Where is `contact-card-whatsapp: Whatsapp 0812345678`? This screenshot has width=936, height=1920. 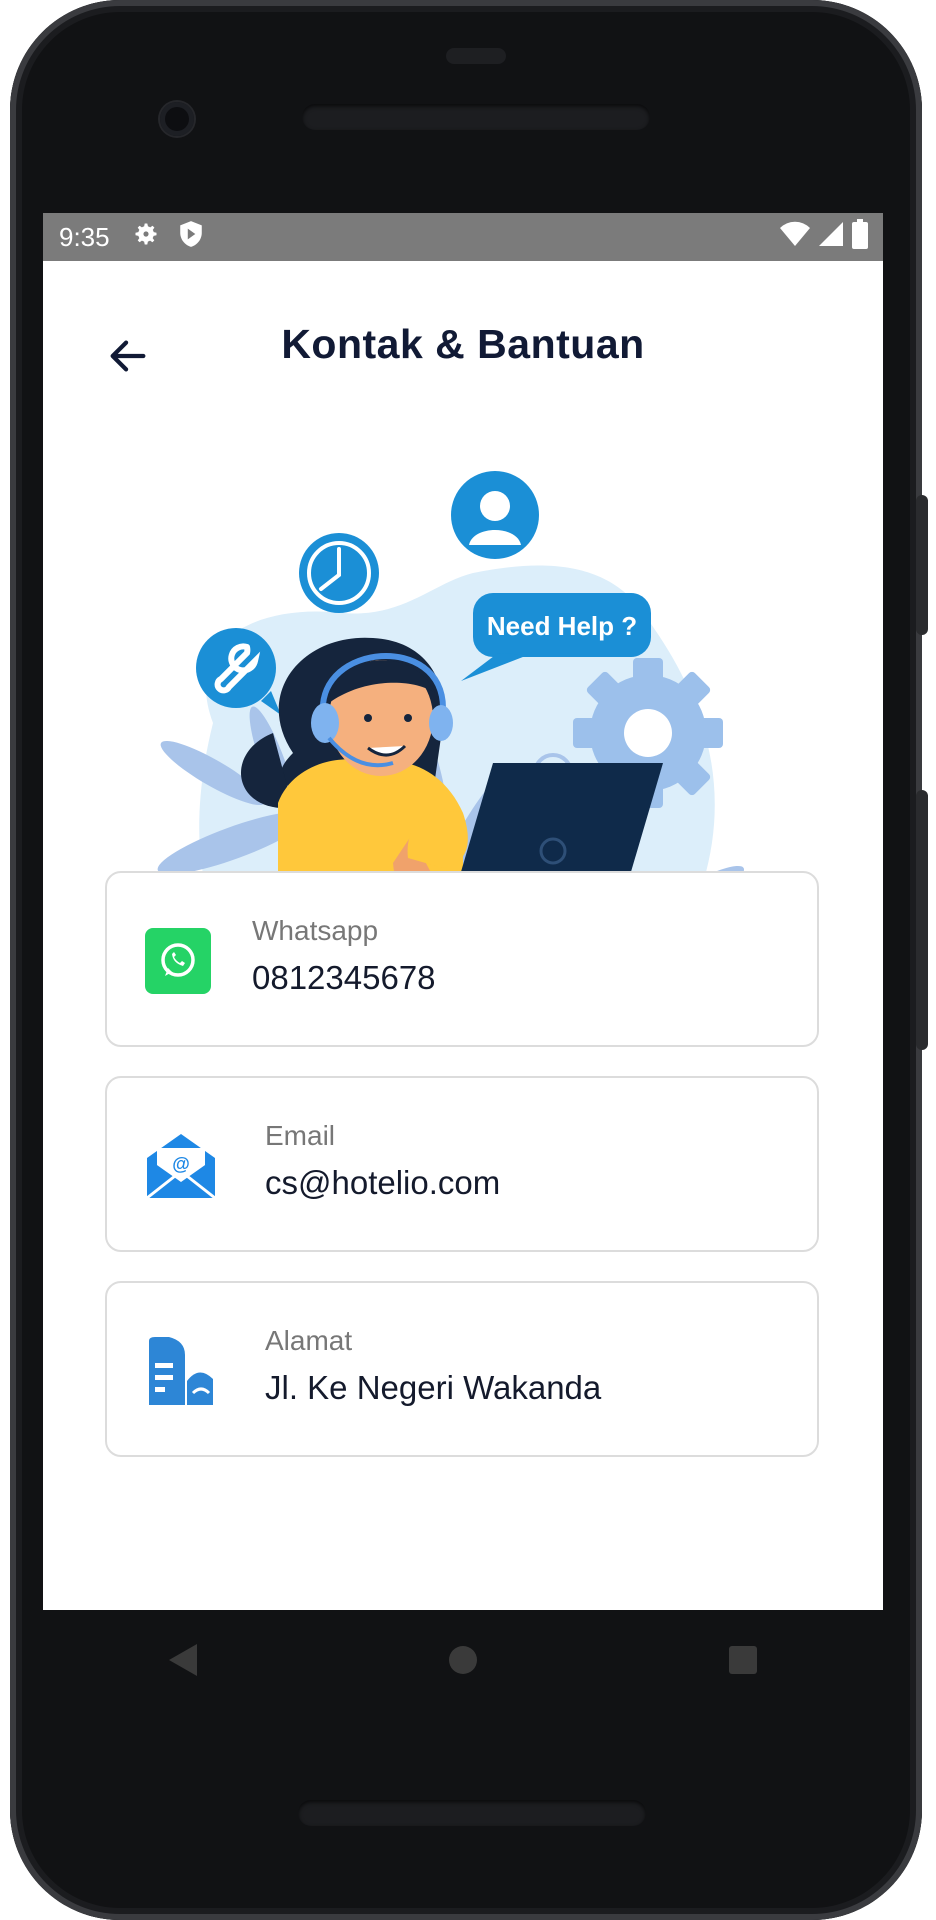
contact-card-whatsapp: Whatsapp 0812345678 is located at coordinates (462, 959).